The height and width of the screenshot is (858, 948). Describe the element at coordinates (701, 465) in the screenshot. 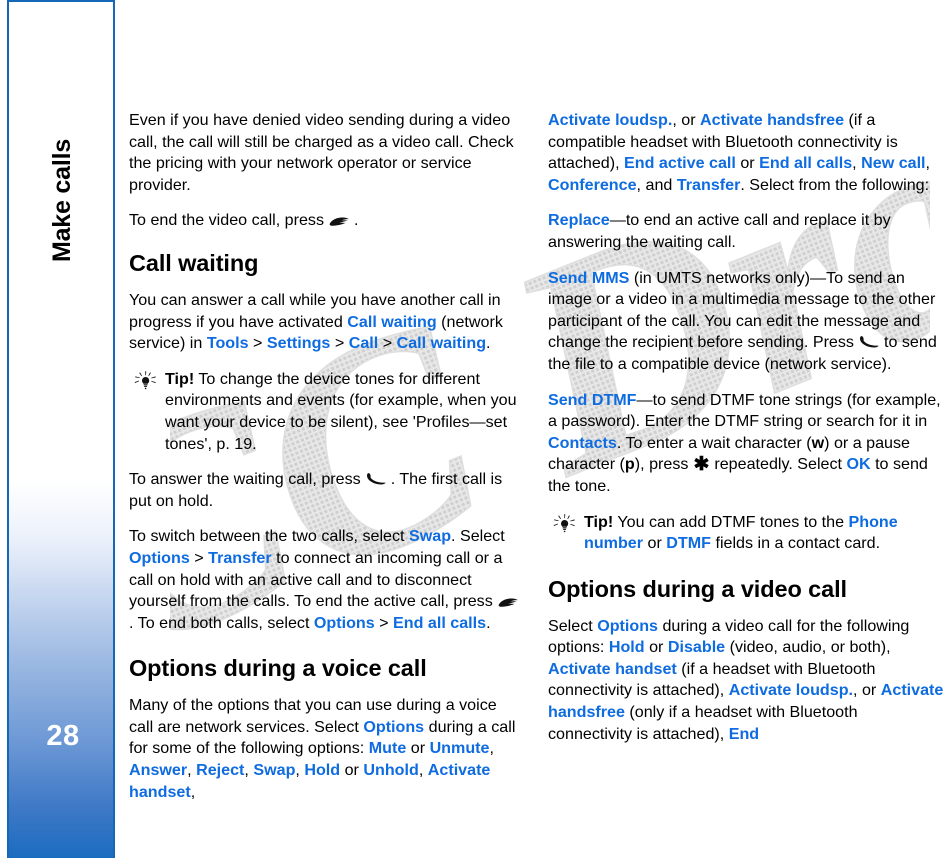

I see `asterisk-key-icon: ✱` at that location.